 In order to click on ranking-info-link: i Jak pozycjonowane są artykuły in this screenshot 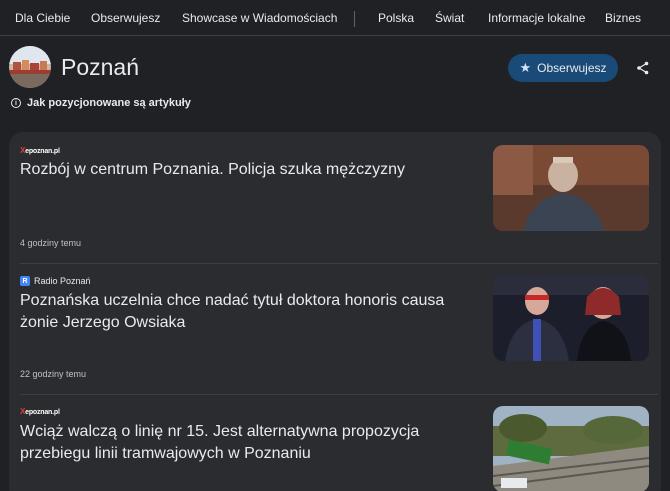, I will do `click(101, 103)`.